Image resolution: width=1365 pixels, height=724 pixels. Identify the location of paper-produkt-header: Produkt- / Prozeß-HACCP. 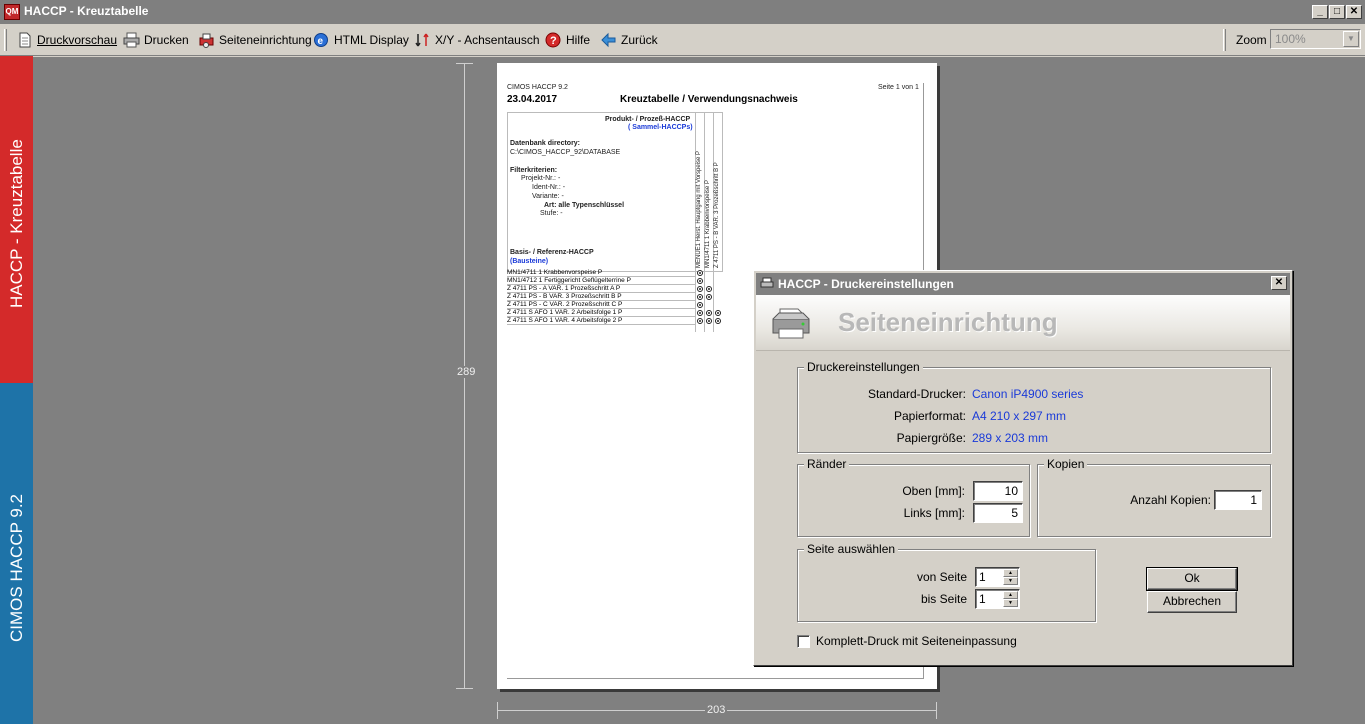
(648, 119).